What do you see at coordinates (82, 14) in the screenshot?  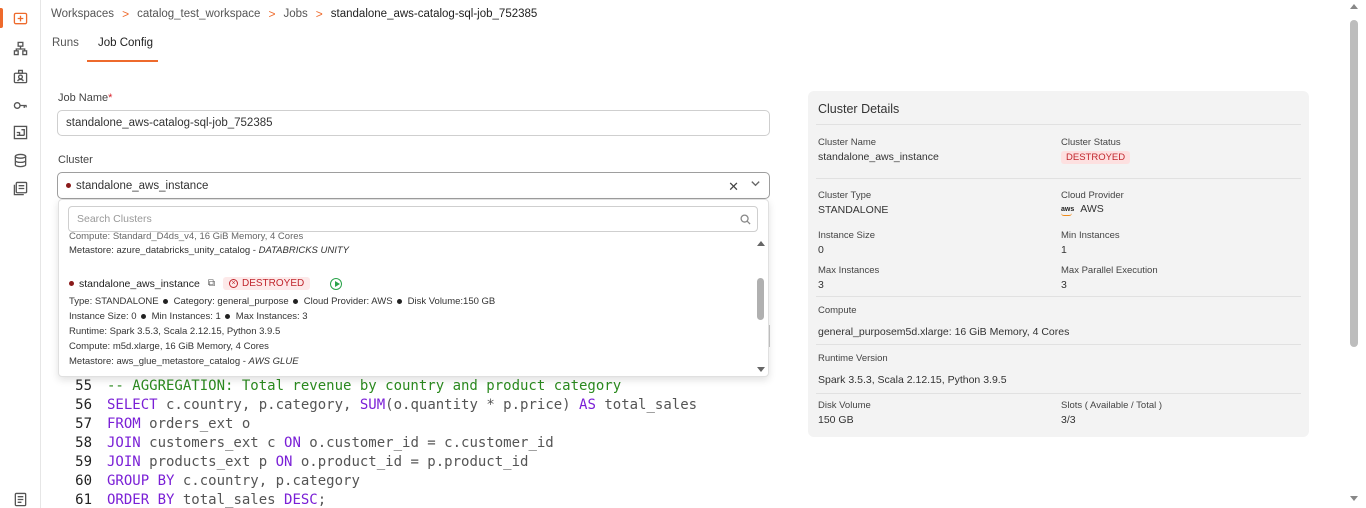 I see `breadcrumb-workspaces: Workspaces` at bounding box center [82, 14].